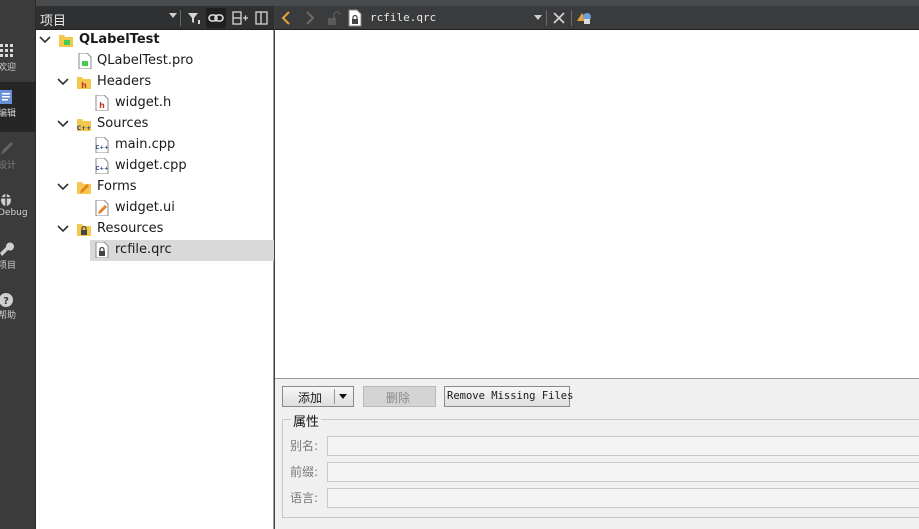 The height and width of the screenshot is (529, 919). I want to click on help-icon: ?, so click(6, 300).